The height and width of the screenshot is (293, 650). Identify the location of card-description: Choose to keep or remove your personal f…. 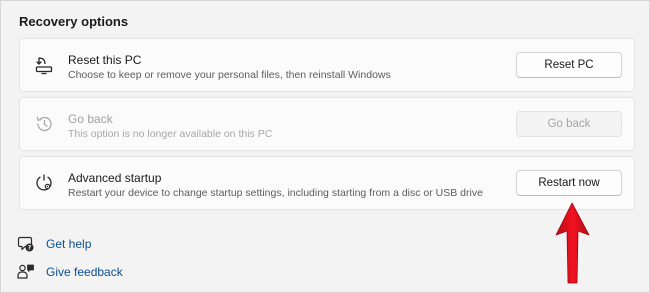
(229, 75).